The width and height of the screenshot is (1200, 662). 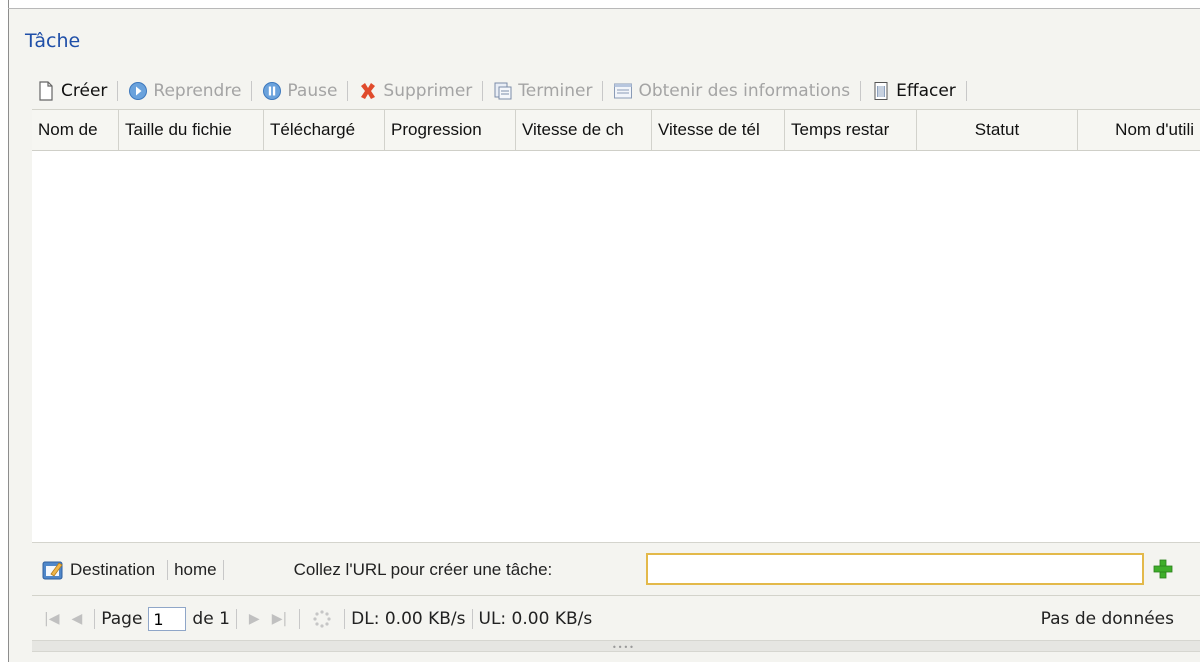 I want to click on download-speed-text: DL: 0.00 KB/s, so click(x=408, y=619).